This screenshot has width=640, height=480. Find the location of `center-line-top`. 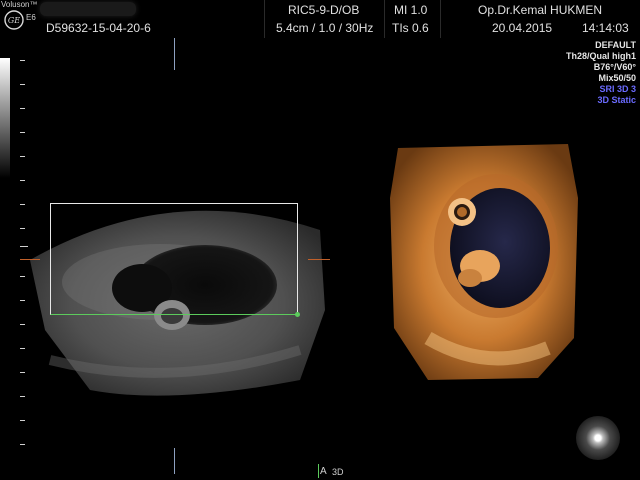

center-line-top is located at coordinates (174, 54).